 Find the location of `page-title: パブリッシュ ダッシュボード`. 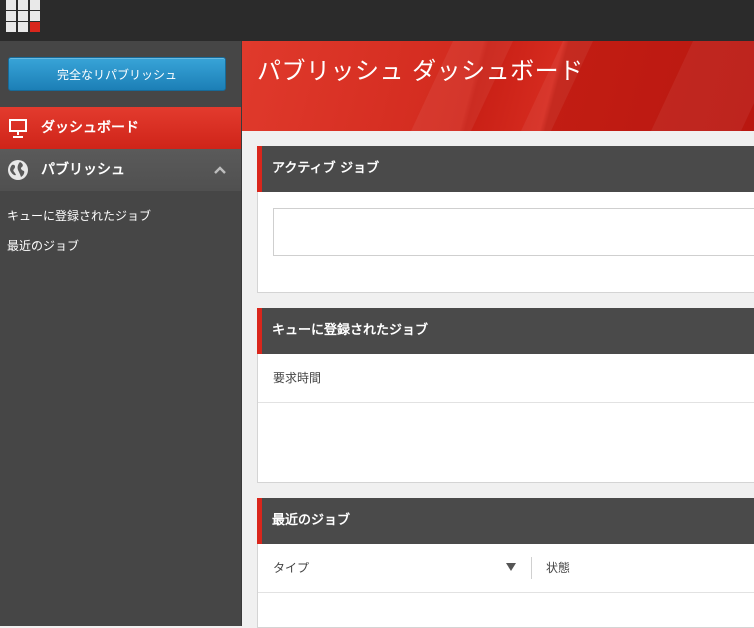

page-title: パブリッシュ ダッシュボード is located at coordinates (420, 71).